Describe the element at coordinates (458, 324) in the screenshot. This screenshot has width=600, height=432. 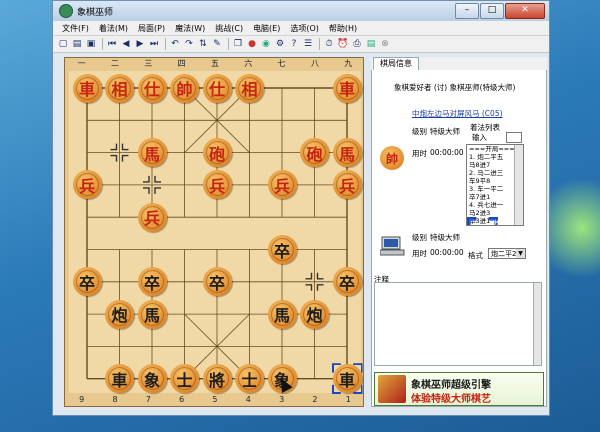
I see `note-textarea` at that location.